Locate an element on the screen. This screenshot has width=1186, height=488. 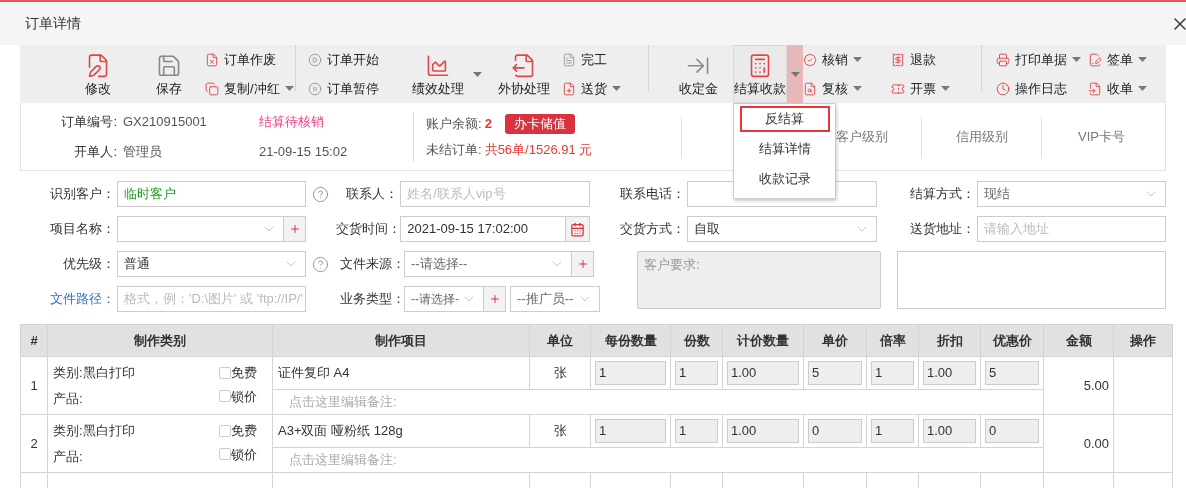
document-plus-icon is located at coordinates (569, 88).